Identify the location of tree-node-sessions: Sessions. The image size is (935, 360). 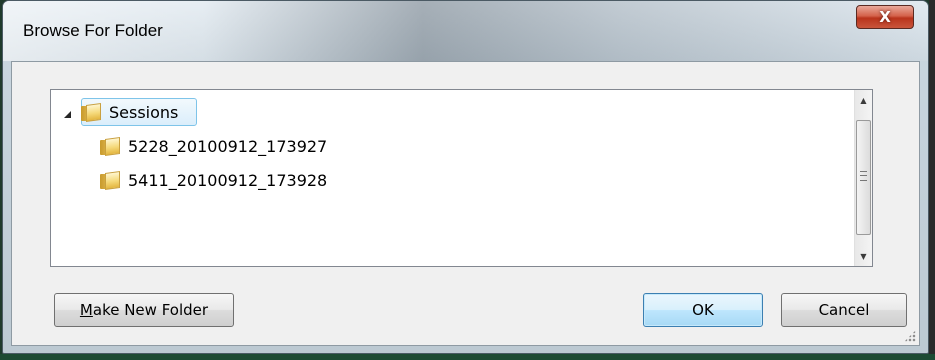
(129, 112).